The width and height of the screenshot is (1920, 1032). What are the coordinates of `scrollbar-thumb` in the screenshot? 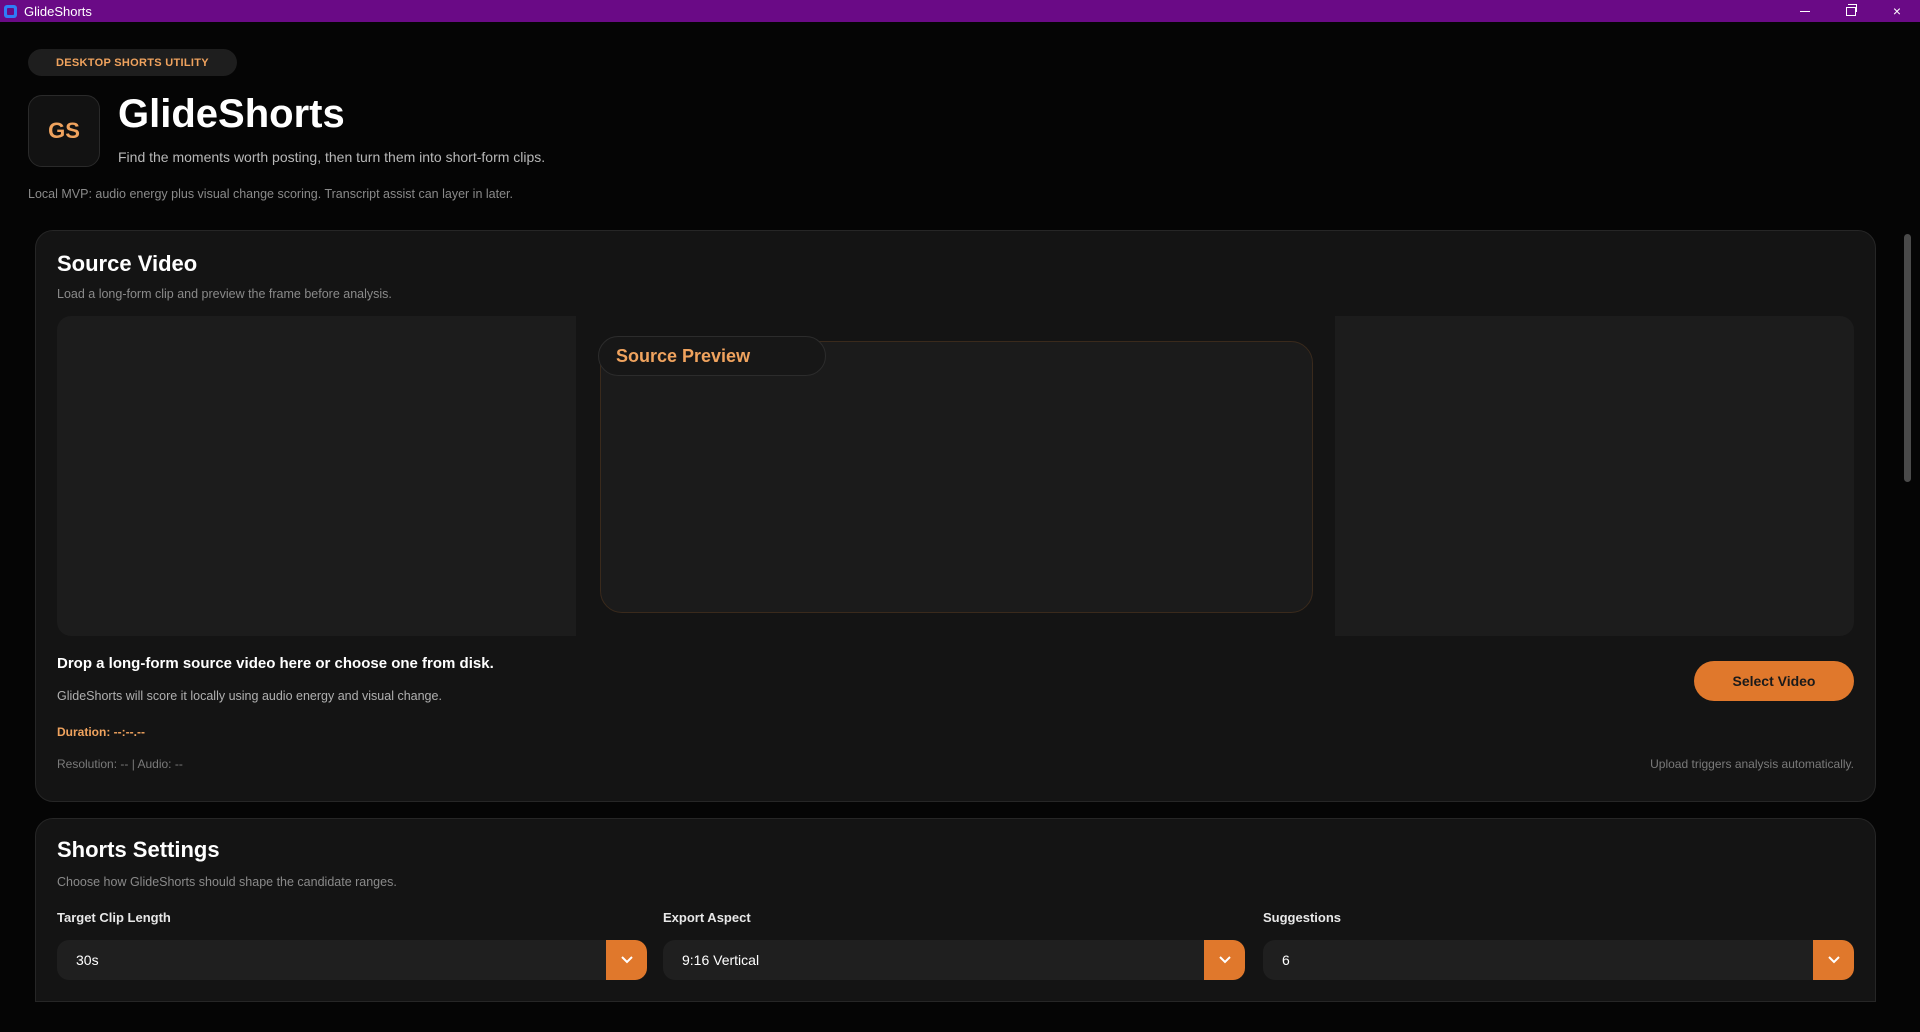 It's located at (1907, 358).